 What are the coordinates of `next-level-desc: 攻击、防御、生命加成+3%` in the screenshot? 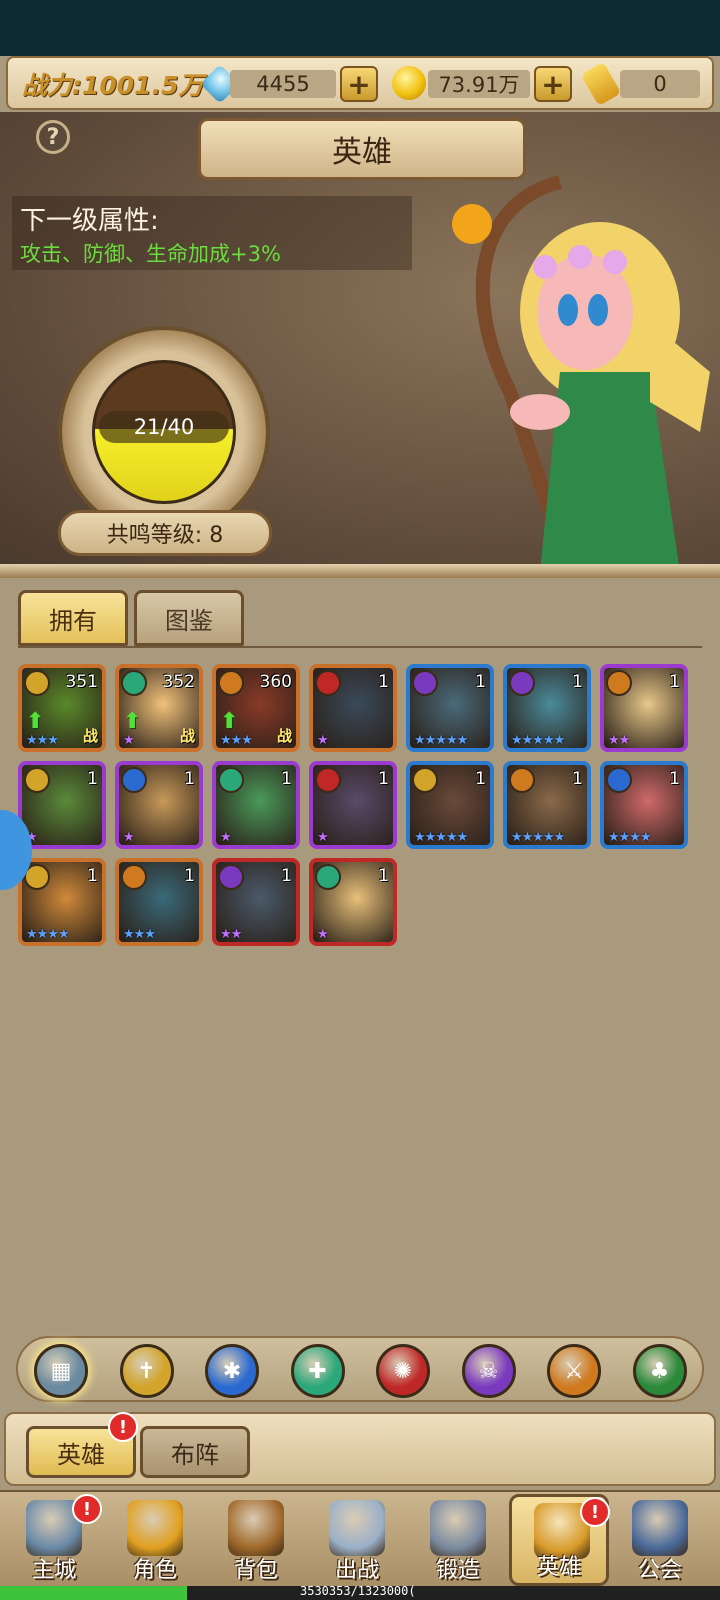 It's located at (150, 254).